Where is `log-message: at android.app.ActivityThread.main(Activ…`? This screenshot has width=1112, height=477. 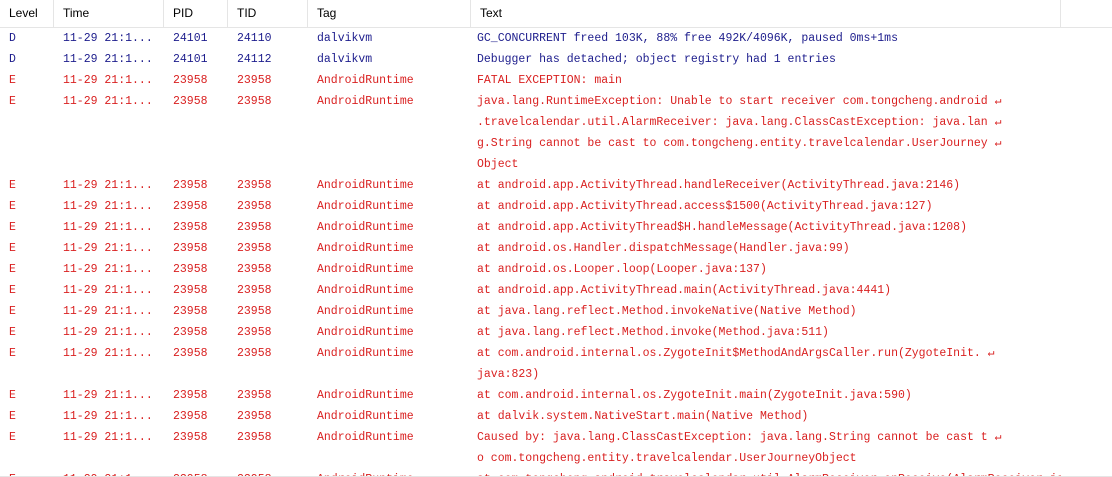 log-message: at android.app.ActivityThread.main(Activ… is located at coordinates (766, 290).